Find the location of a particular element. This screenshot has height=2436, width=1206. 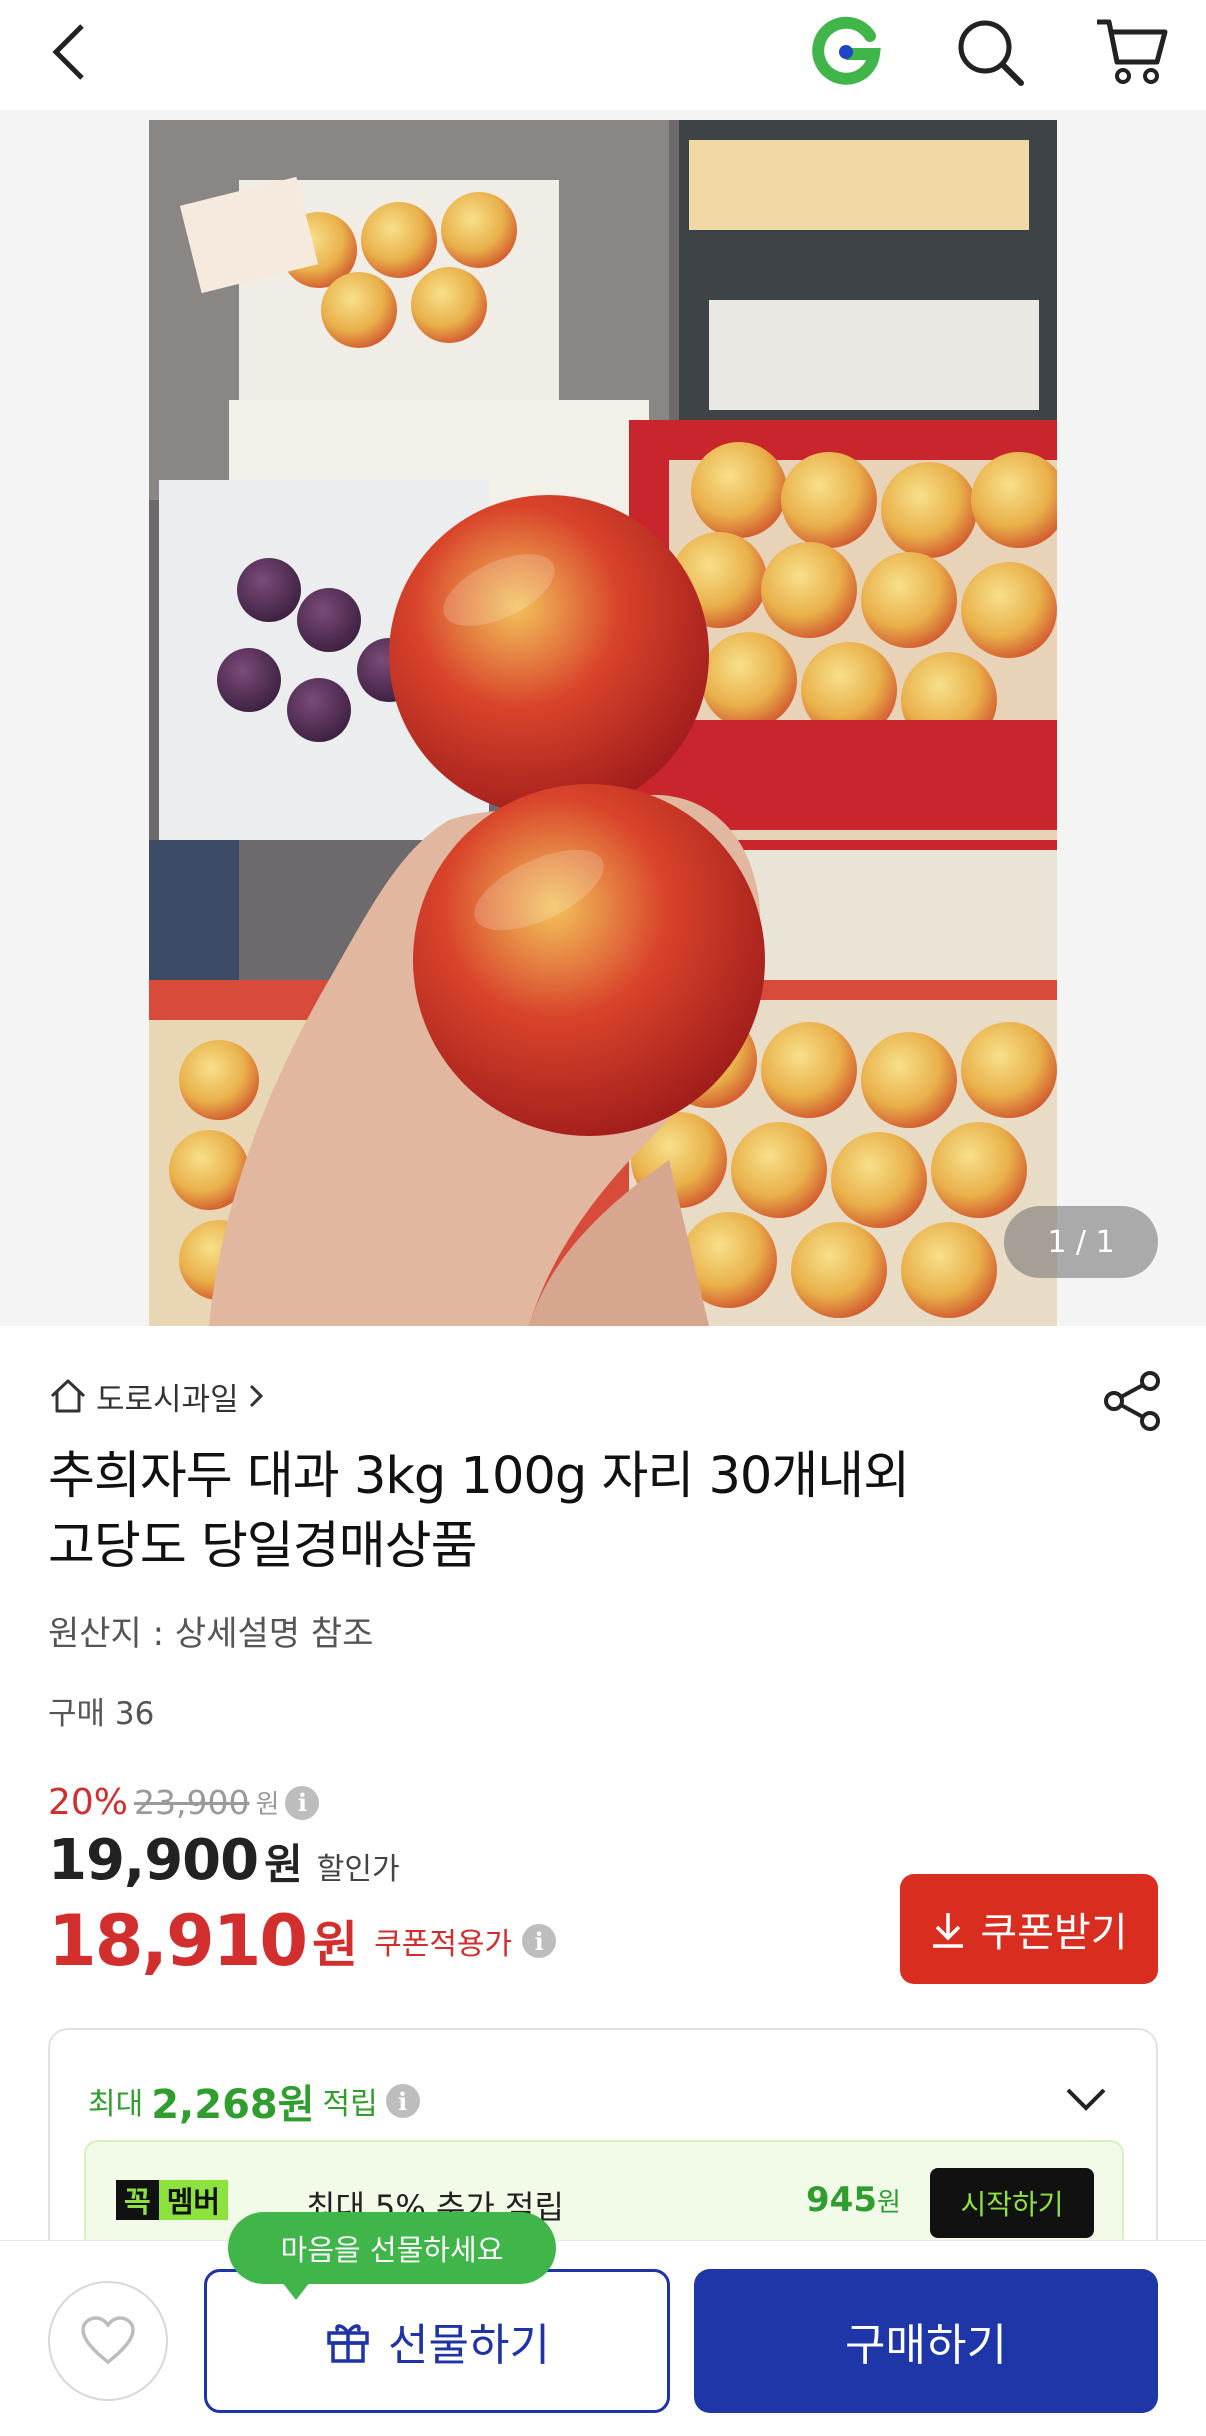

product-title: 추희자두 대과 3kg 100g 자리 30개내외 고당도 당일경매상품 is located at coordinates (588, 1512).